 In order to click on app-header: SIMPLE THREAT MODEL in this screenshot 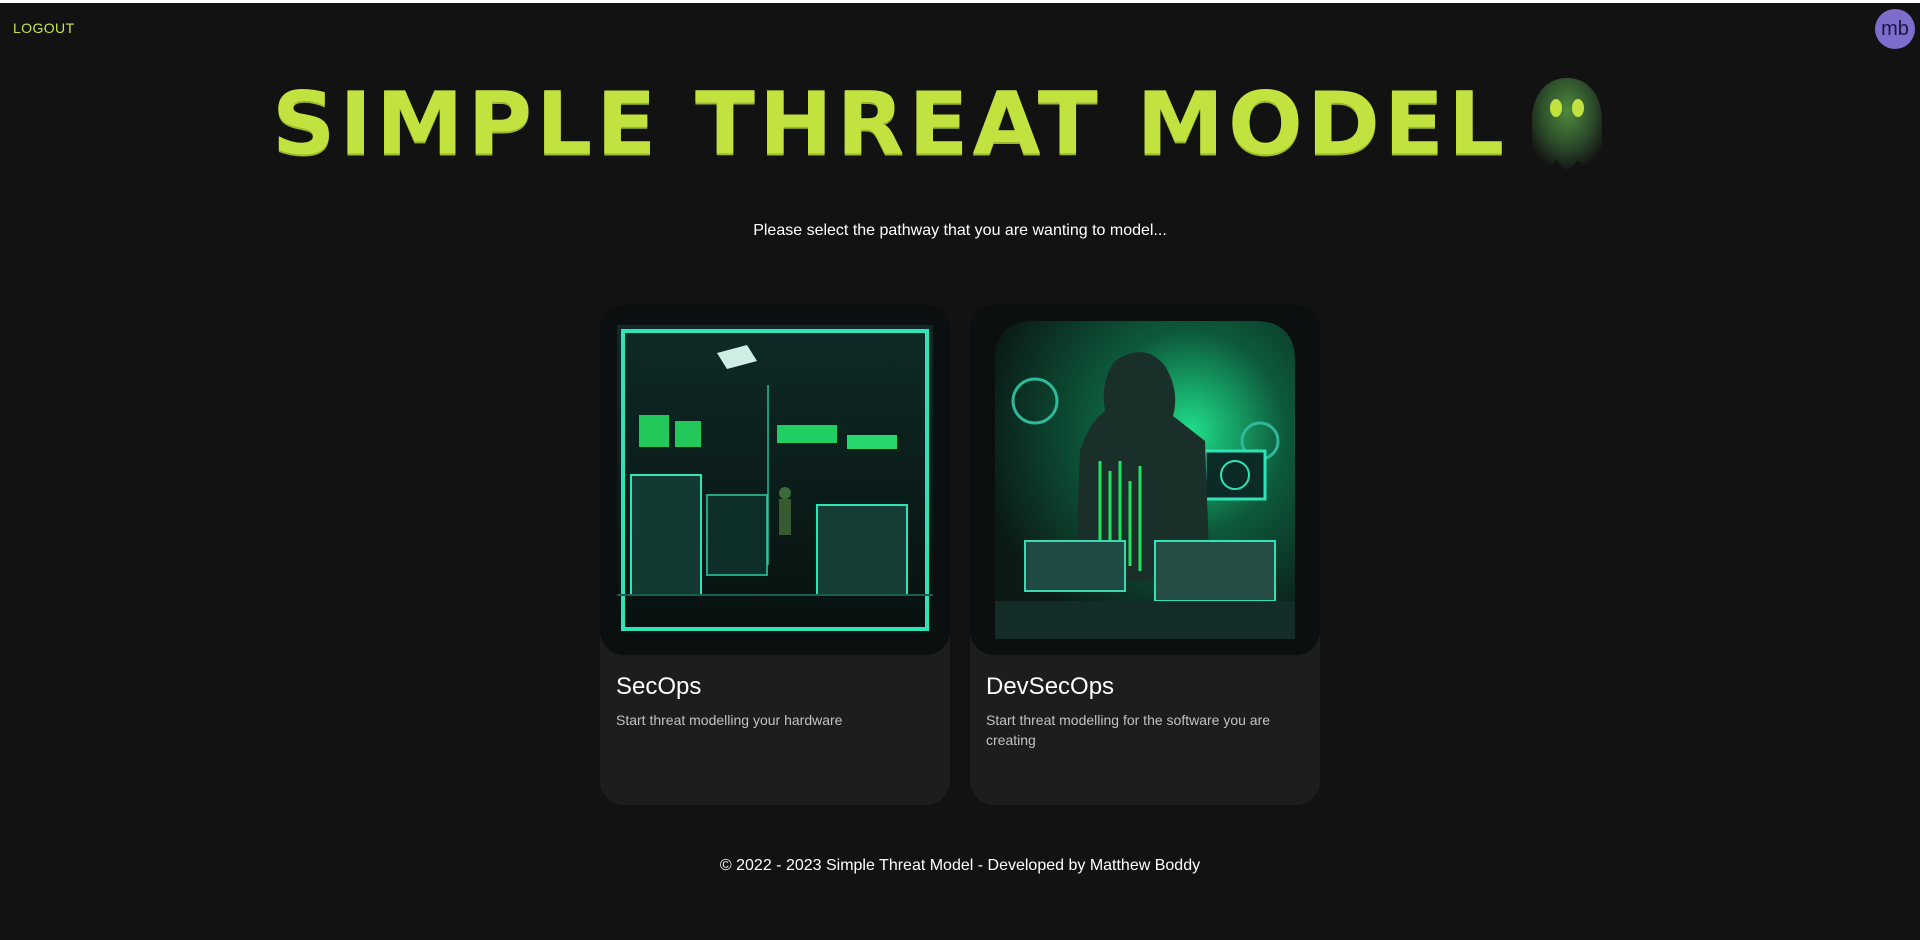, I will do `click(960, 124)`.